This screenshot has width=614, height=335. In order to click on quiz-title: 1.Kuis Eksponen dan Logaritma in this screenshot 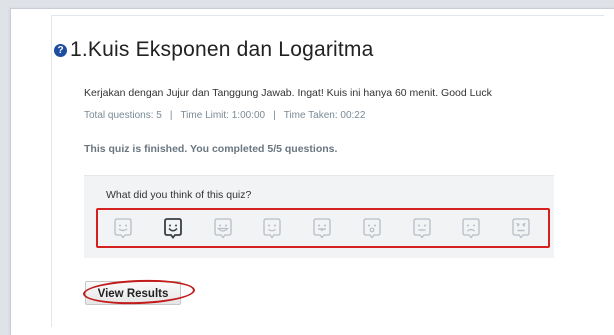, I will do `click(222, 49)`.